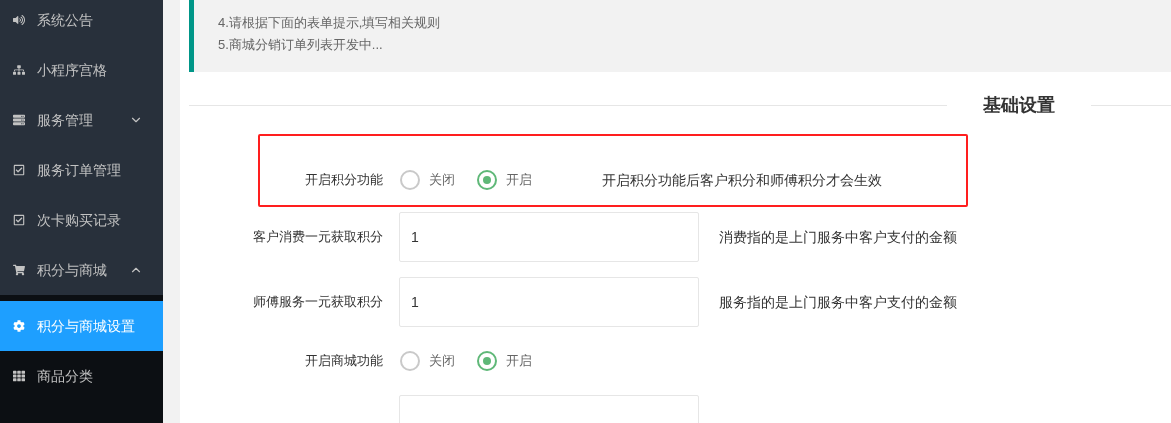  What do you see at coordinates (344, 180) in the screenshot?
I see `field-label: 开启积分功能` at bounding box center [344, 180].